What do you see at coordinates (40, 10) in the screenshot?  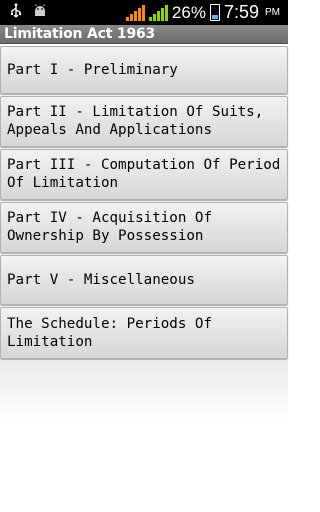 I see `android-icon` at bounding box center [40, 10].